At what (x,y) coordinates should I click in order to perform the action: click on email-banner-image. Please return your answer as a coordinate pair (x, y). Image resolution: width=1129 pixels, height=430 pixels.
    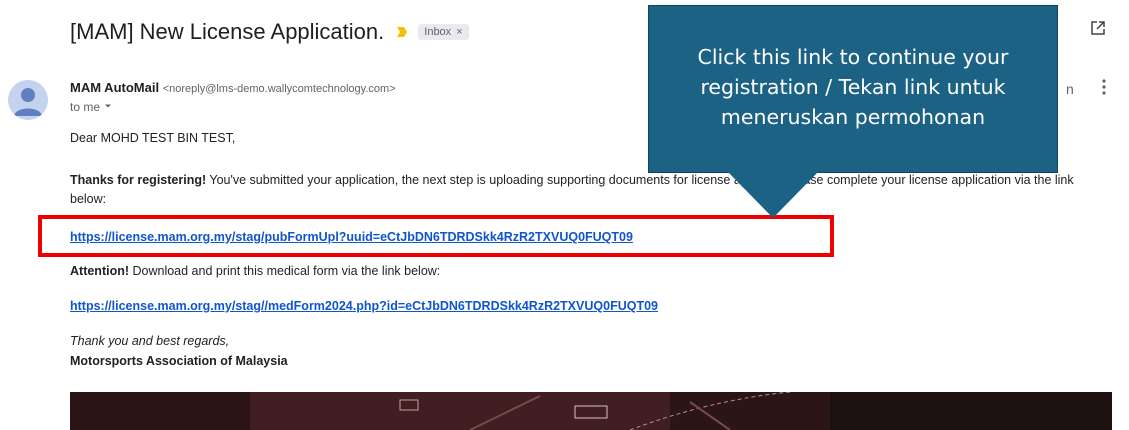
    Looking at the image, I should click on (591, 411).